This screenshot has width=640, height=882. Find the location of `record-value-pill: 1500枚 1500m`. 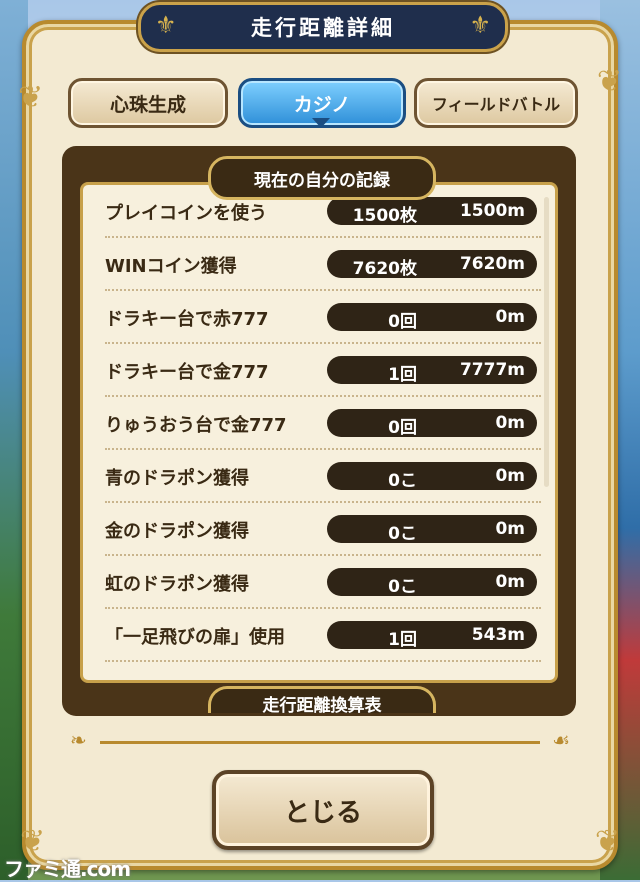

record-value-pill: 1500枚 1500m is located at coordinates (432, 211).